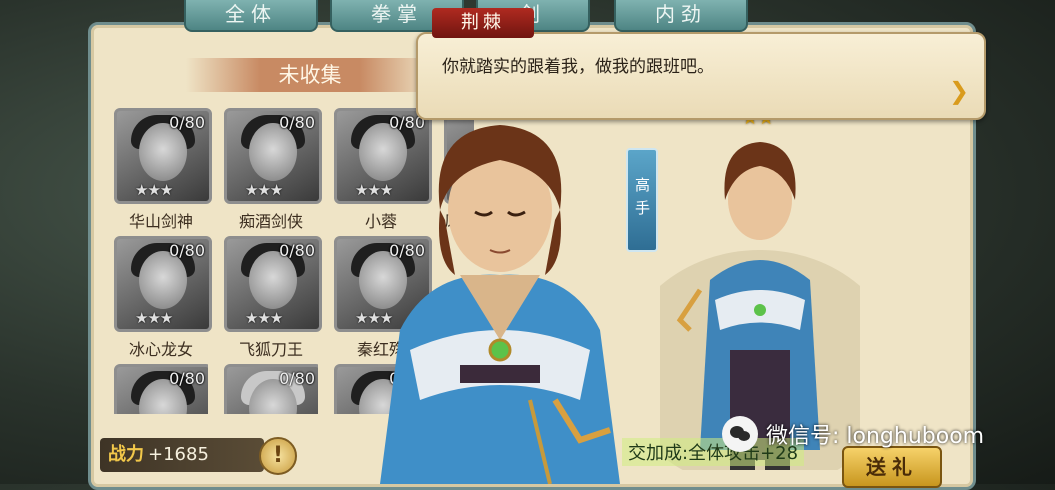 The height and width of the screenshot is (490, 1055). What do you see at coordinates (160, 221) in the screenshot?
I see `character-name: 华山剑神` at bounding box center [160, 221].